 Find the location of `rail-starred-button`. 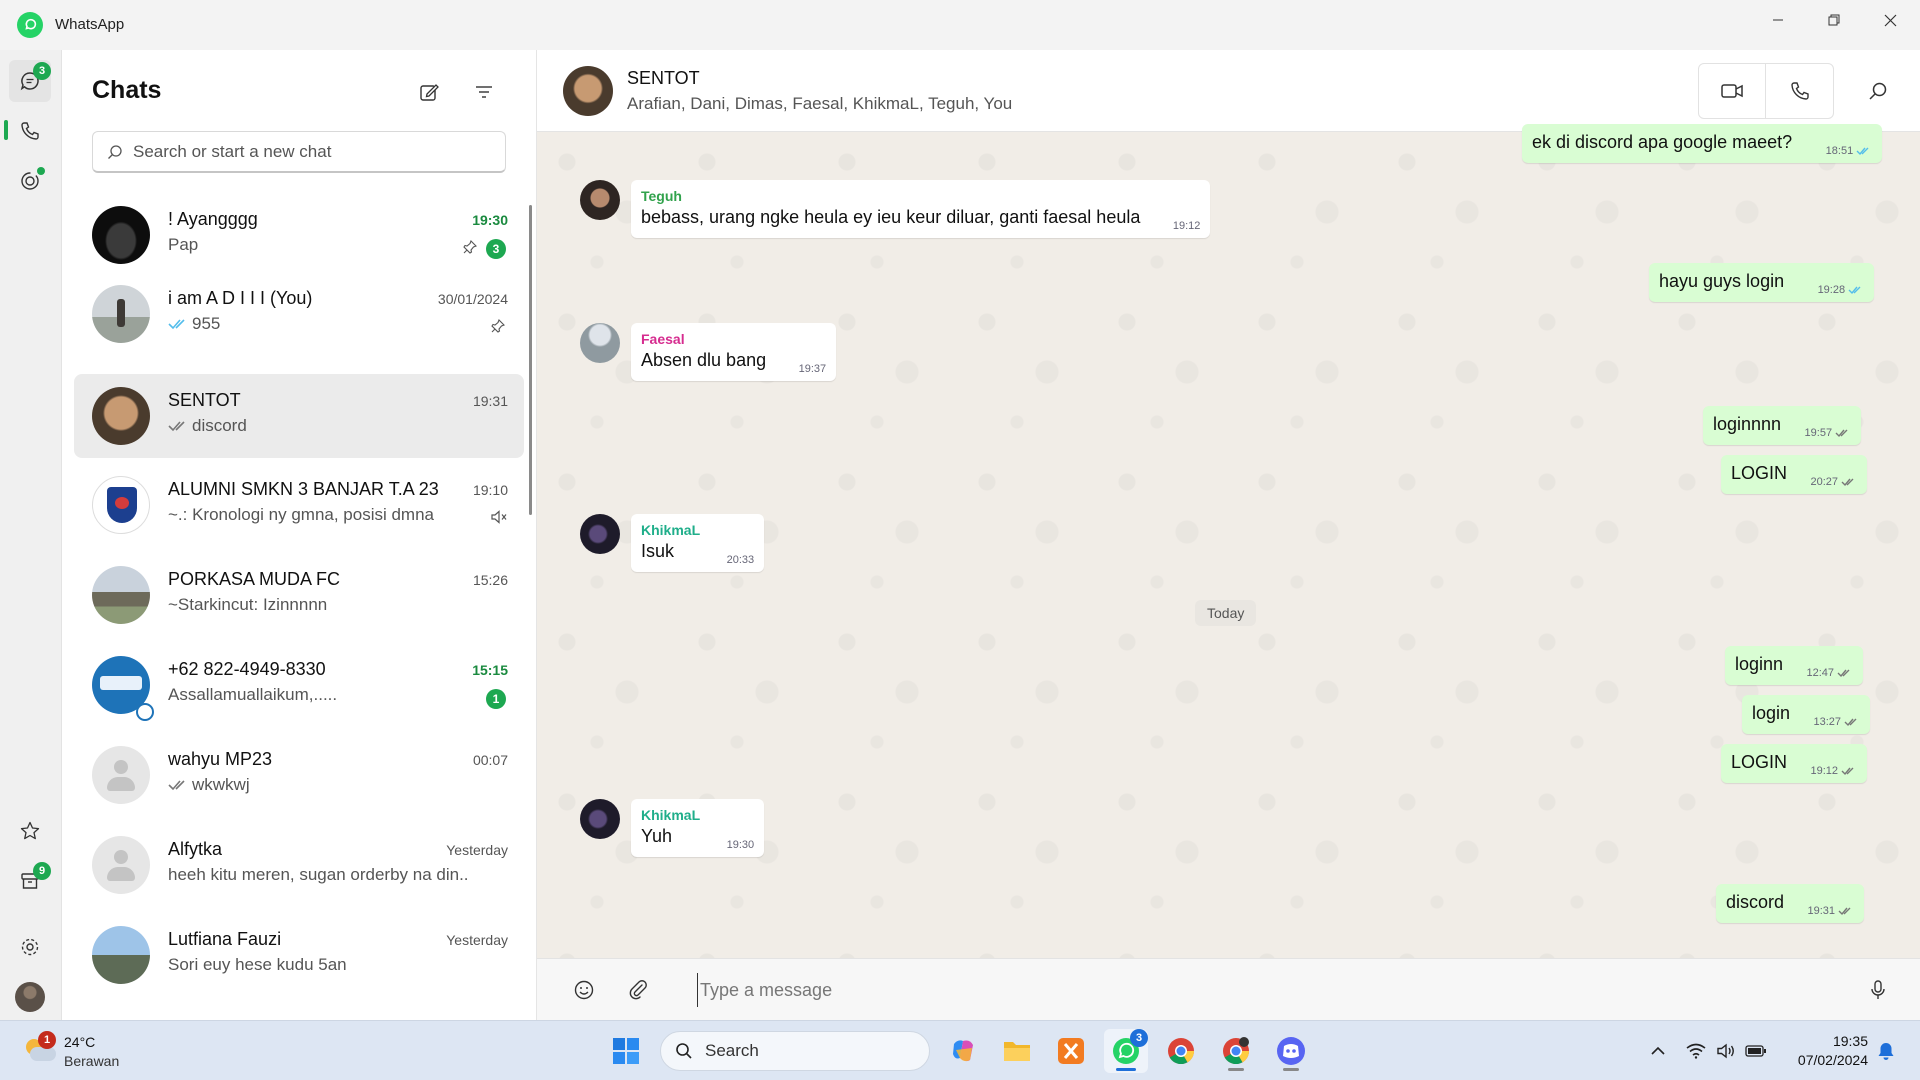

rail-starred-button is located at coordinates (30, 831).